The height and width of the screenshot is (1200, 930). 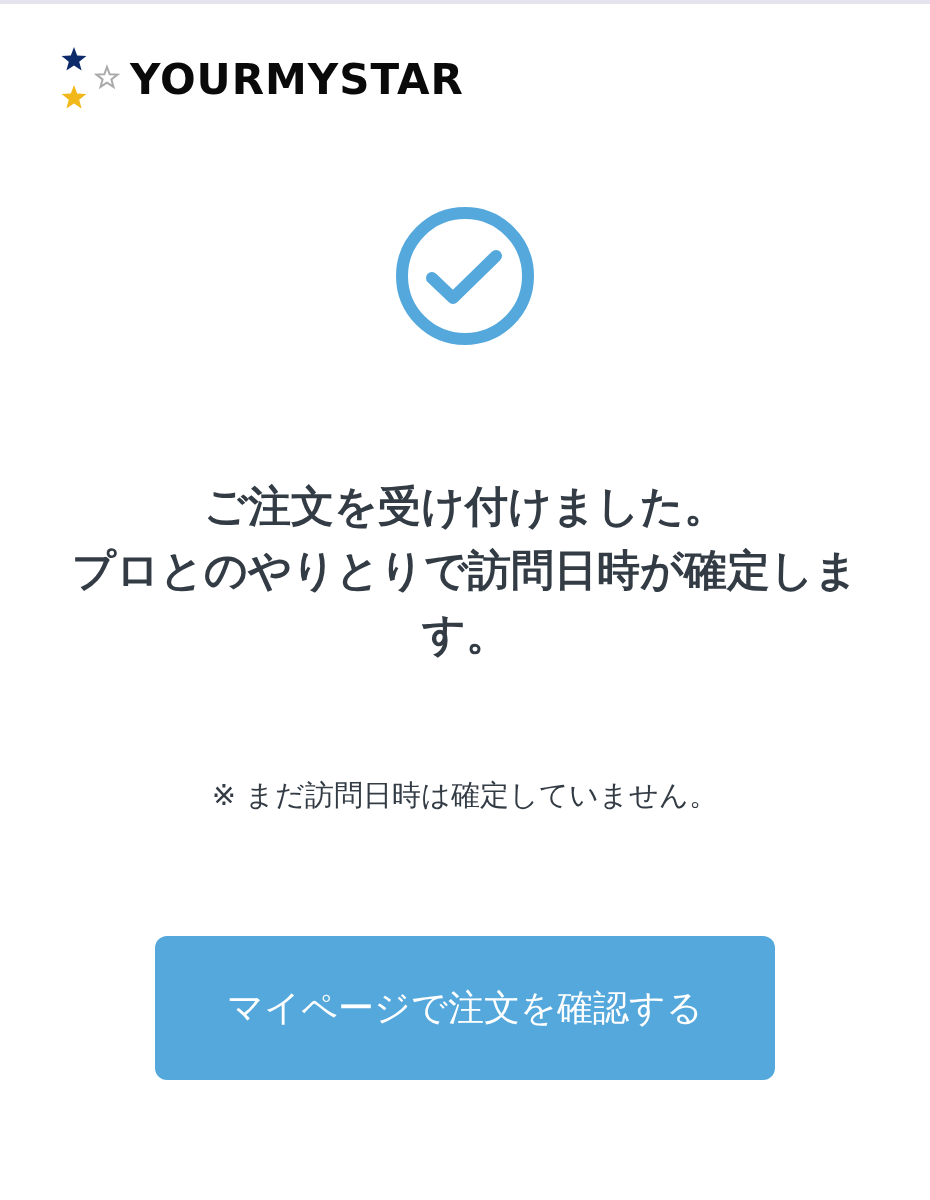 I want to click on check-circle-icon, so click(x=465, y=276).